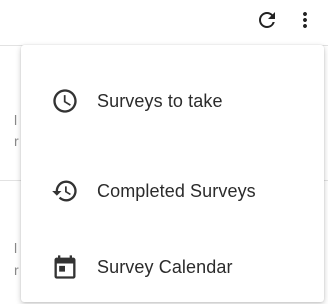 The height and width of the screenshot is (304, 328). Describe the element at coordinates (65, 101) in the screenshot. I see `clock-icon` at that location.